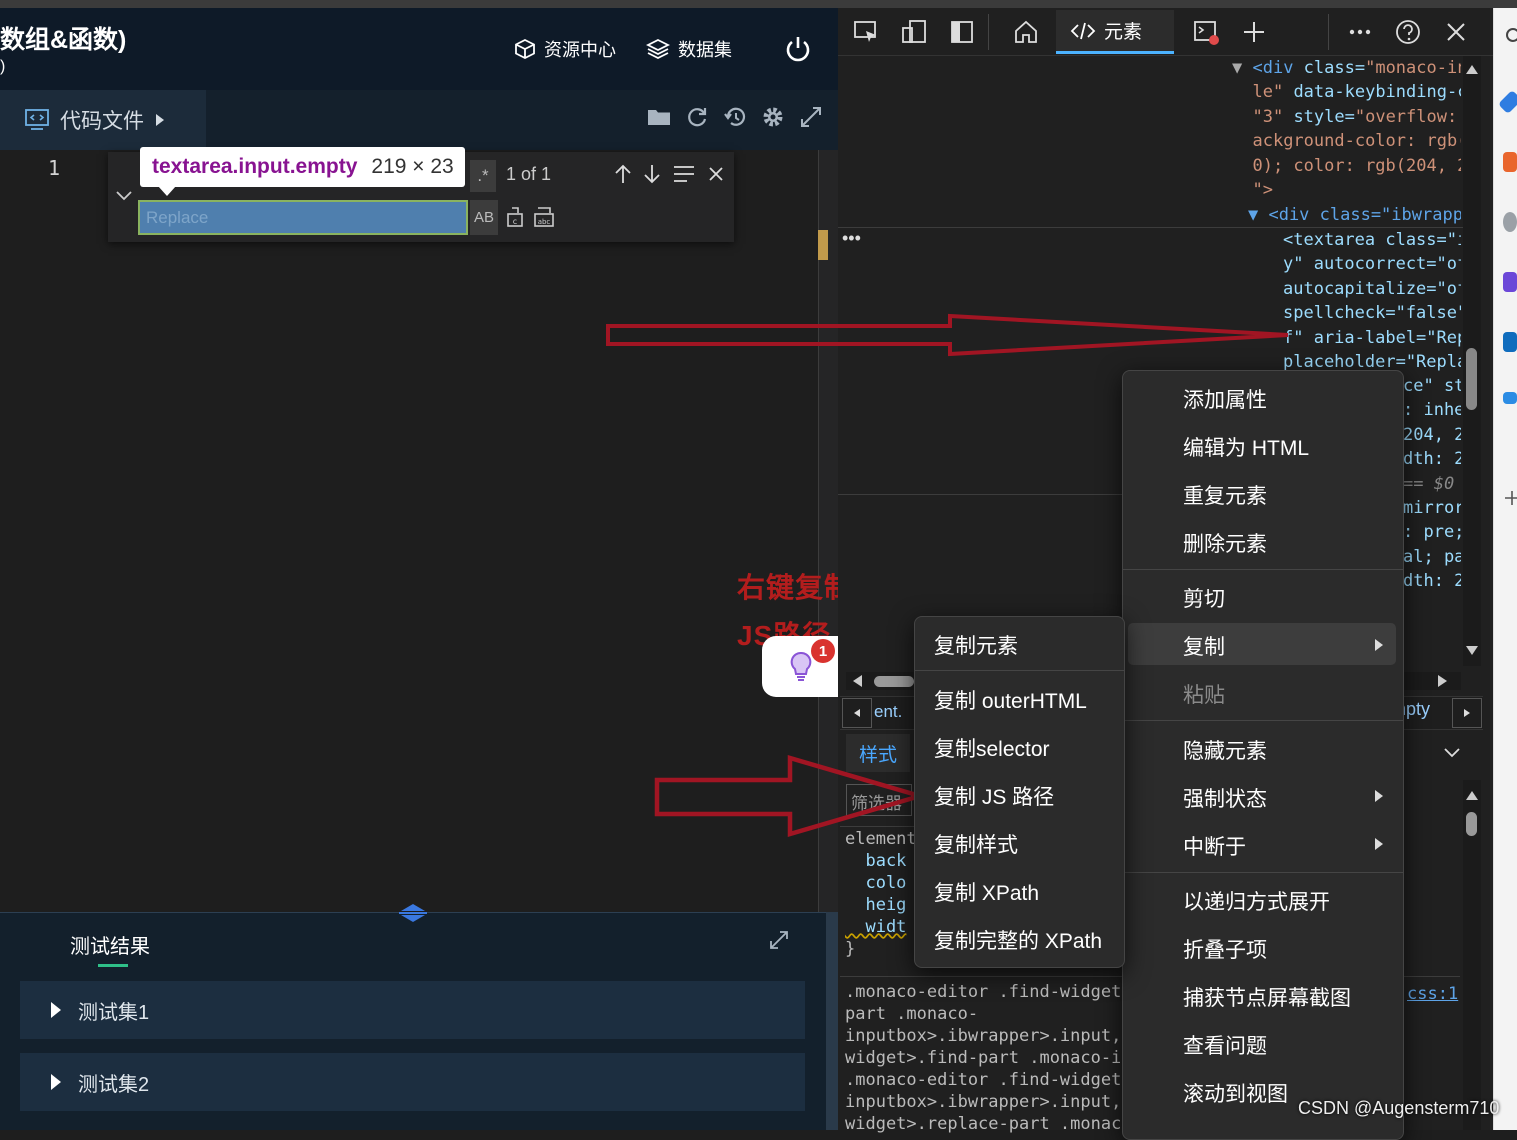 This screenshot has width=1517, height=1140. What do you see at coordinates (1424, 713) in the screenshot?
I see `breadcrumb-item-selected: npty` at bounding box center [1424, 713].